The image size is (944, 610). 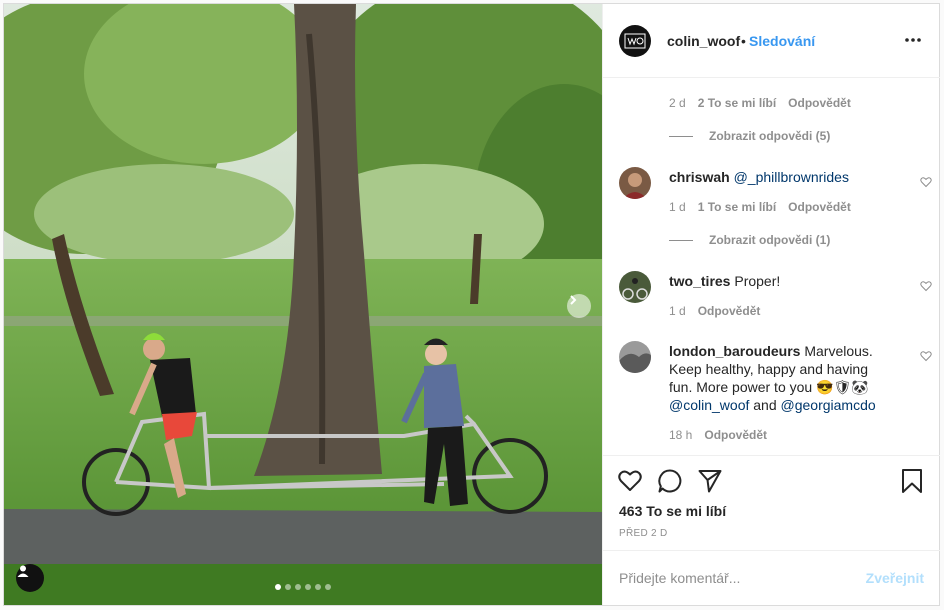 What do you see at coordinates (670, 481) in the screenshot?
I see `comment-bubble-icon` at bounding box center [670, 481].